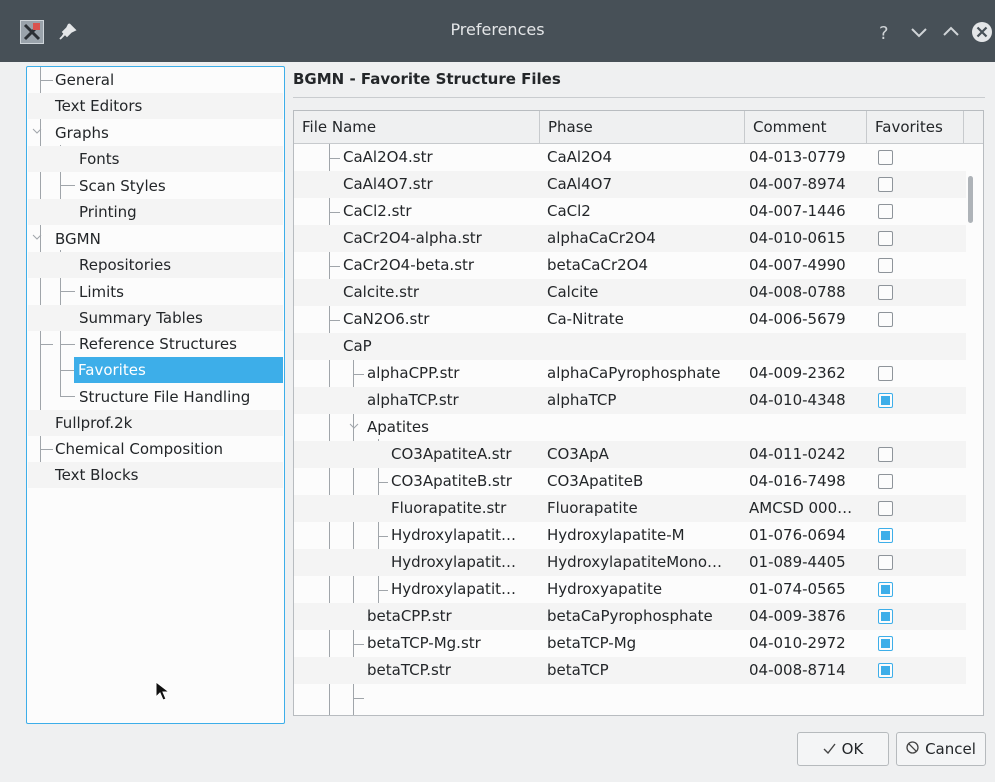  Describe the element at coordinates (630, 157) in the screenshot. I see `table-row: CaAl2O4.str CaAl2O4 04-013-0779` at that location.